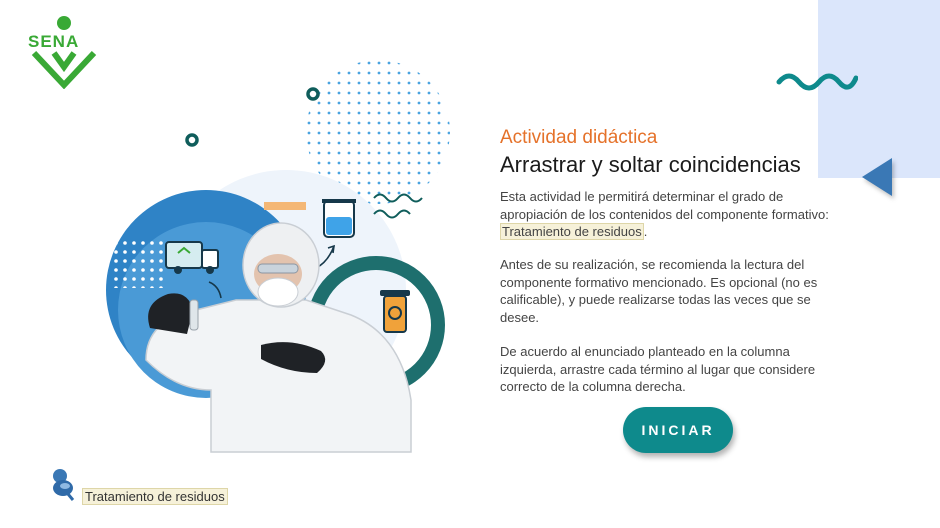  Describe the element at coordinates (877, 177) in the screenshot. I see `back-arrow-icon` at that location.